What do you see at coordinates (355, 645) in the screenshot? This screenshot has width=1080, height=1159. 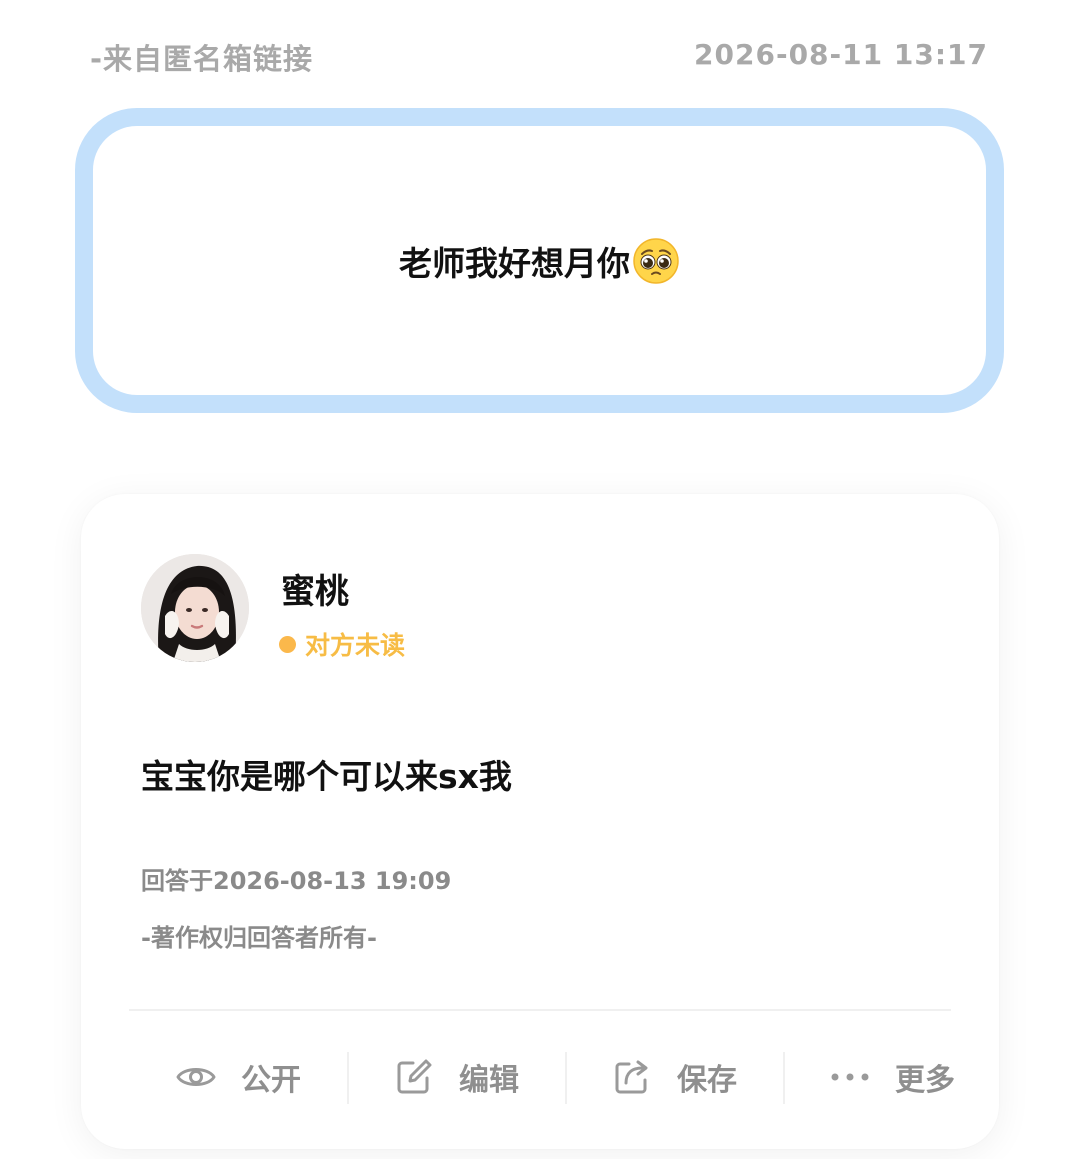 I see `read-status-label: 对方未读` at bounding box center [355, 645].